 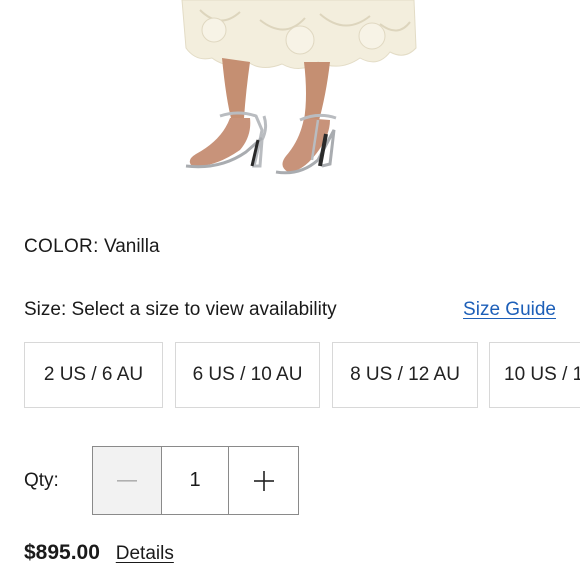 What do you see at coordinates (61, 246) in the screenshot?
I see `color-label: COLOR:` at bounding box center [61, 246].